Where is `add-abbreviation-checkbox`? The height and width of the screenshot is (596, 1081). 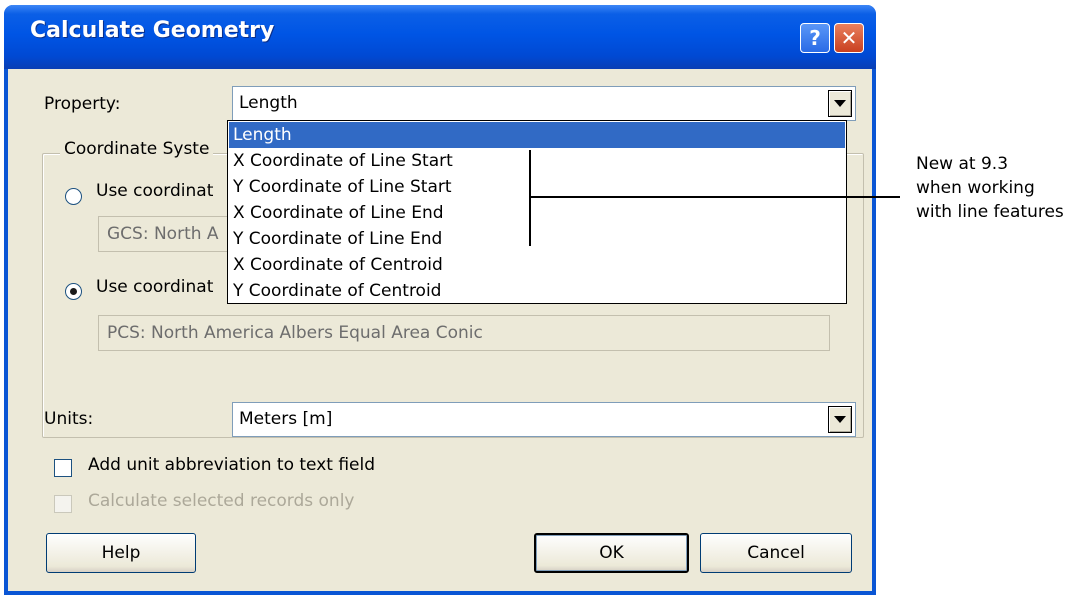 add-abbreviation-checkbox is located at coordinates (63, 468).